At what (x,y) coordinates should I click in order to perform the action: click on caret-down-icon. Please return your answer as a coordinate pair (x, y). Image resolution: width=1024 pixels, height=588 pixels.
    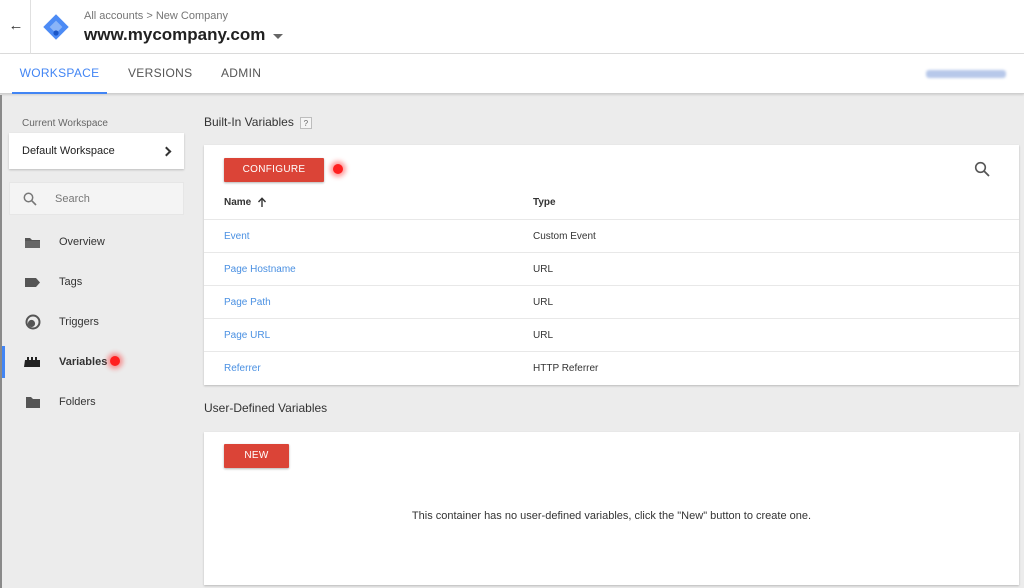
    Looking at the image, I should click on (278, 36).